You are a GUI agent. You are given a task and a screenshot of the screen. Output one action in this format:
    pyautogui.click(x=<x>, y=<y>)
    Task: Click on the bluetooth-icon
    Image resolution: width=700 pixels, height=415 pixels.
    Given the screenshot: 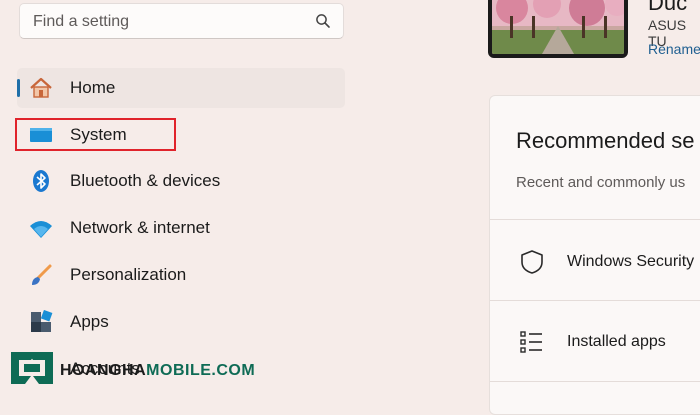 What is the action you would take?
    pyautogui.click(x=41, y=181)
    